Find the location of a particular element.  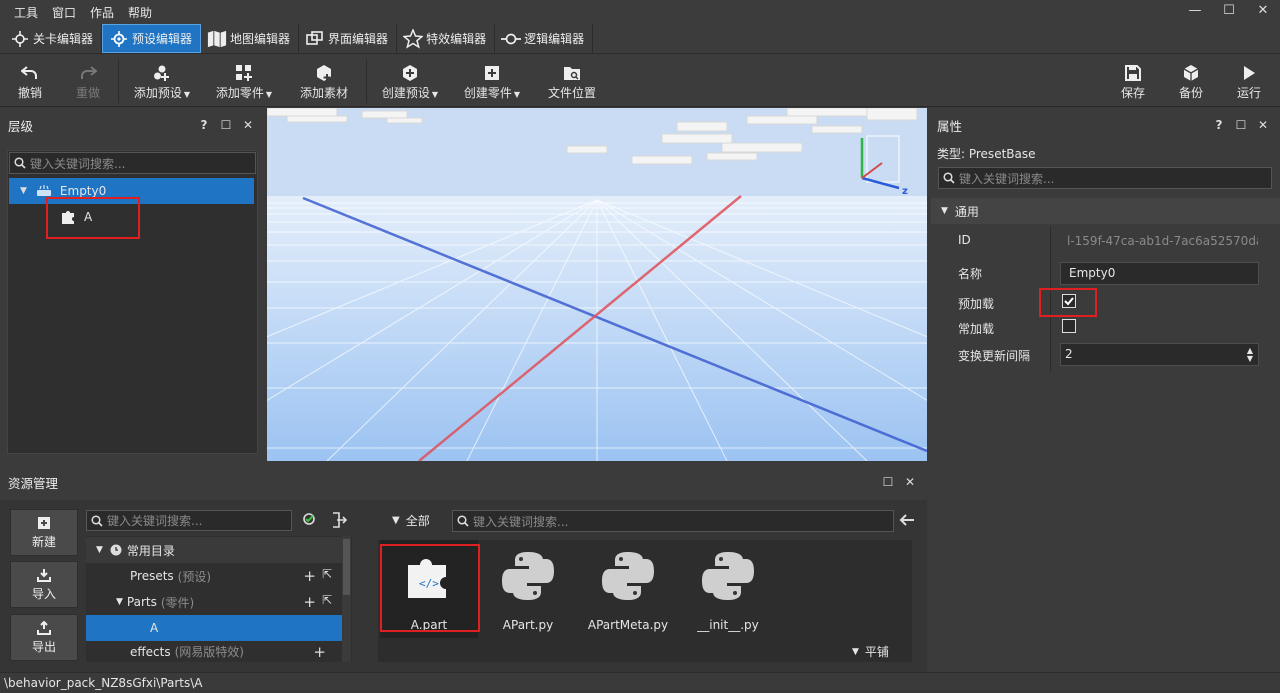

interval-spinbox: 2 ▲ ▼ is located at coordinates (1159, 354).